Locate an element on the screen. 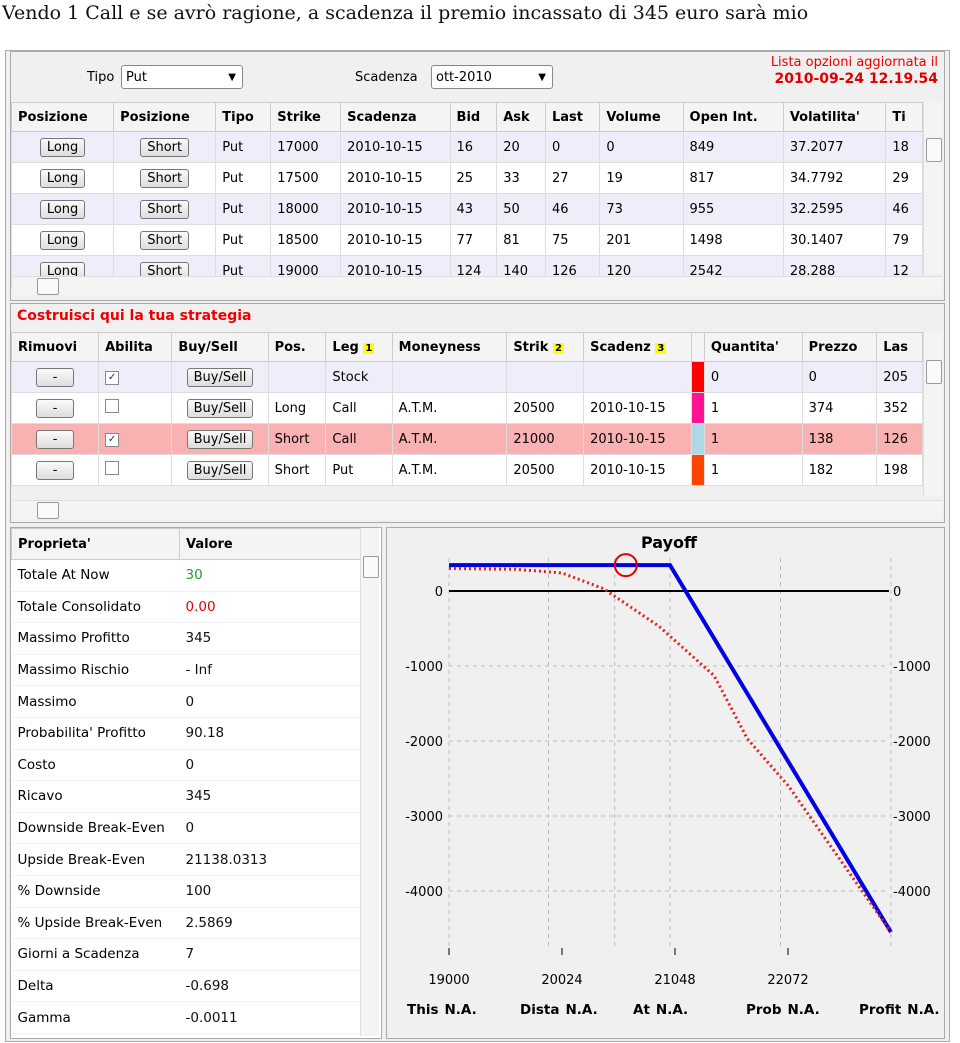 This screenshot has height=1043, width=960. column-header is located at coordinates (697, 347).